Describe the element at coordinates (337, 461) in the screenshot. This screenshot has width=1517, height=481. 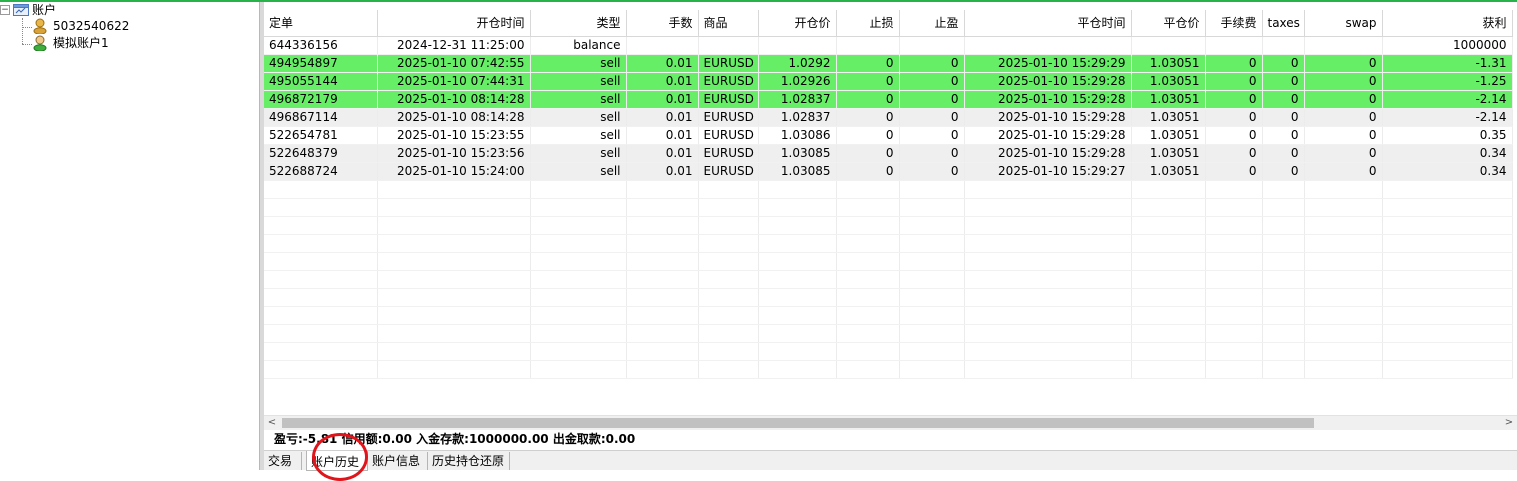
I see `tab-account-history: 账户历史` at that location.